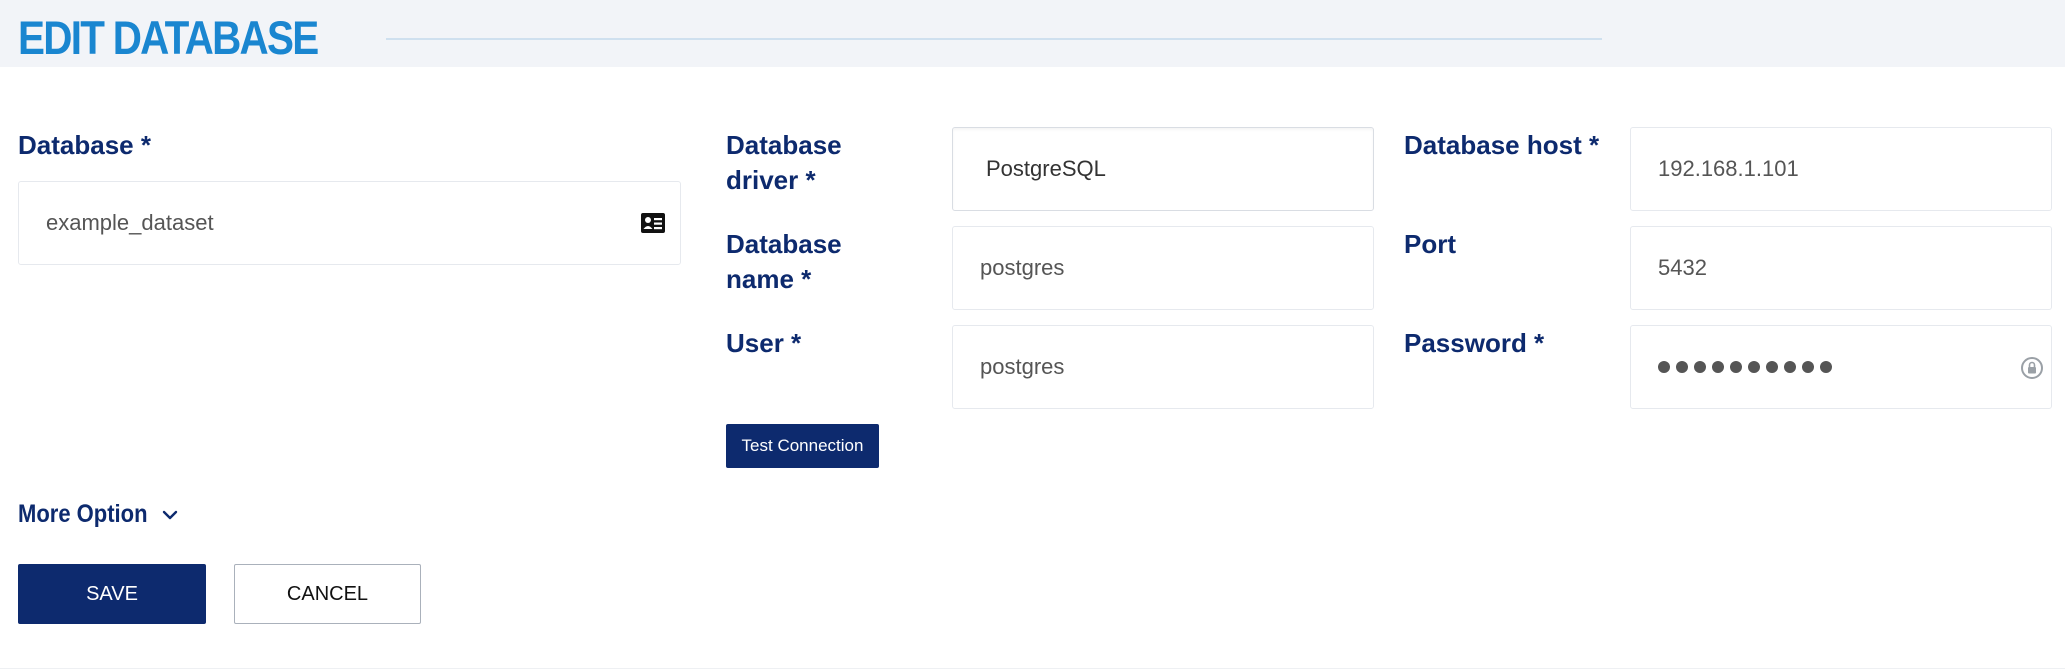 The image size is (2065, 670). I want to click on database-label: Database *, so click(84, 145).